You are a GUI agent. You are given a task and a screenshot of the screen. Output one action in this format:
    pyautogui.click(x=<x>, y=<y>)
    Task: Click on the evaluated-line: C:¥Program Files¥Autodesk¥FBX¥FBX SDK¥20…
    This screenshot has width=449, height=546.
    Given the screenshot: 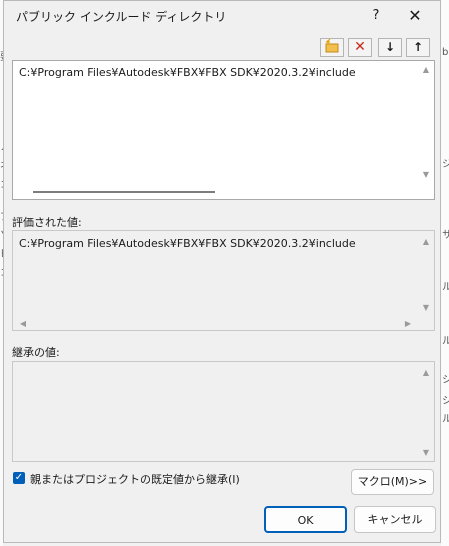 What is the action you would take?
    pyautogui.click(x=187, y=243)
    